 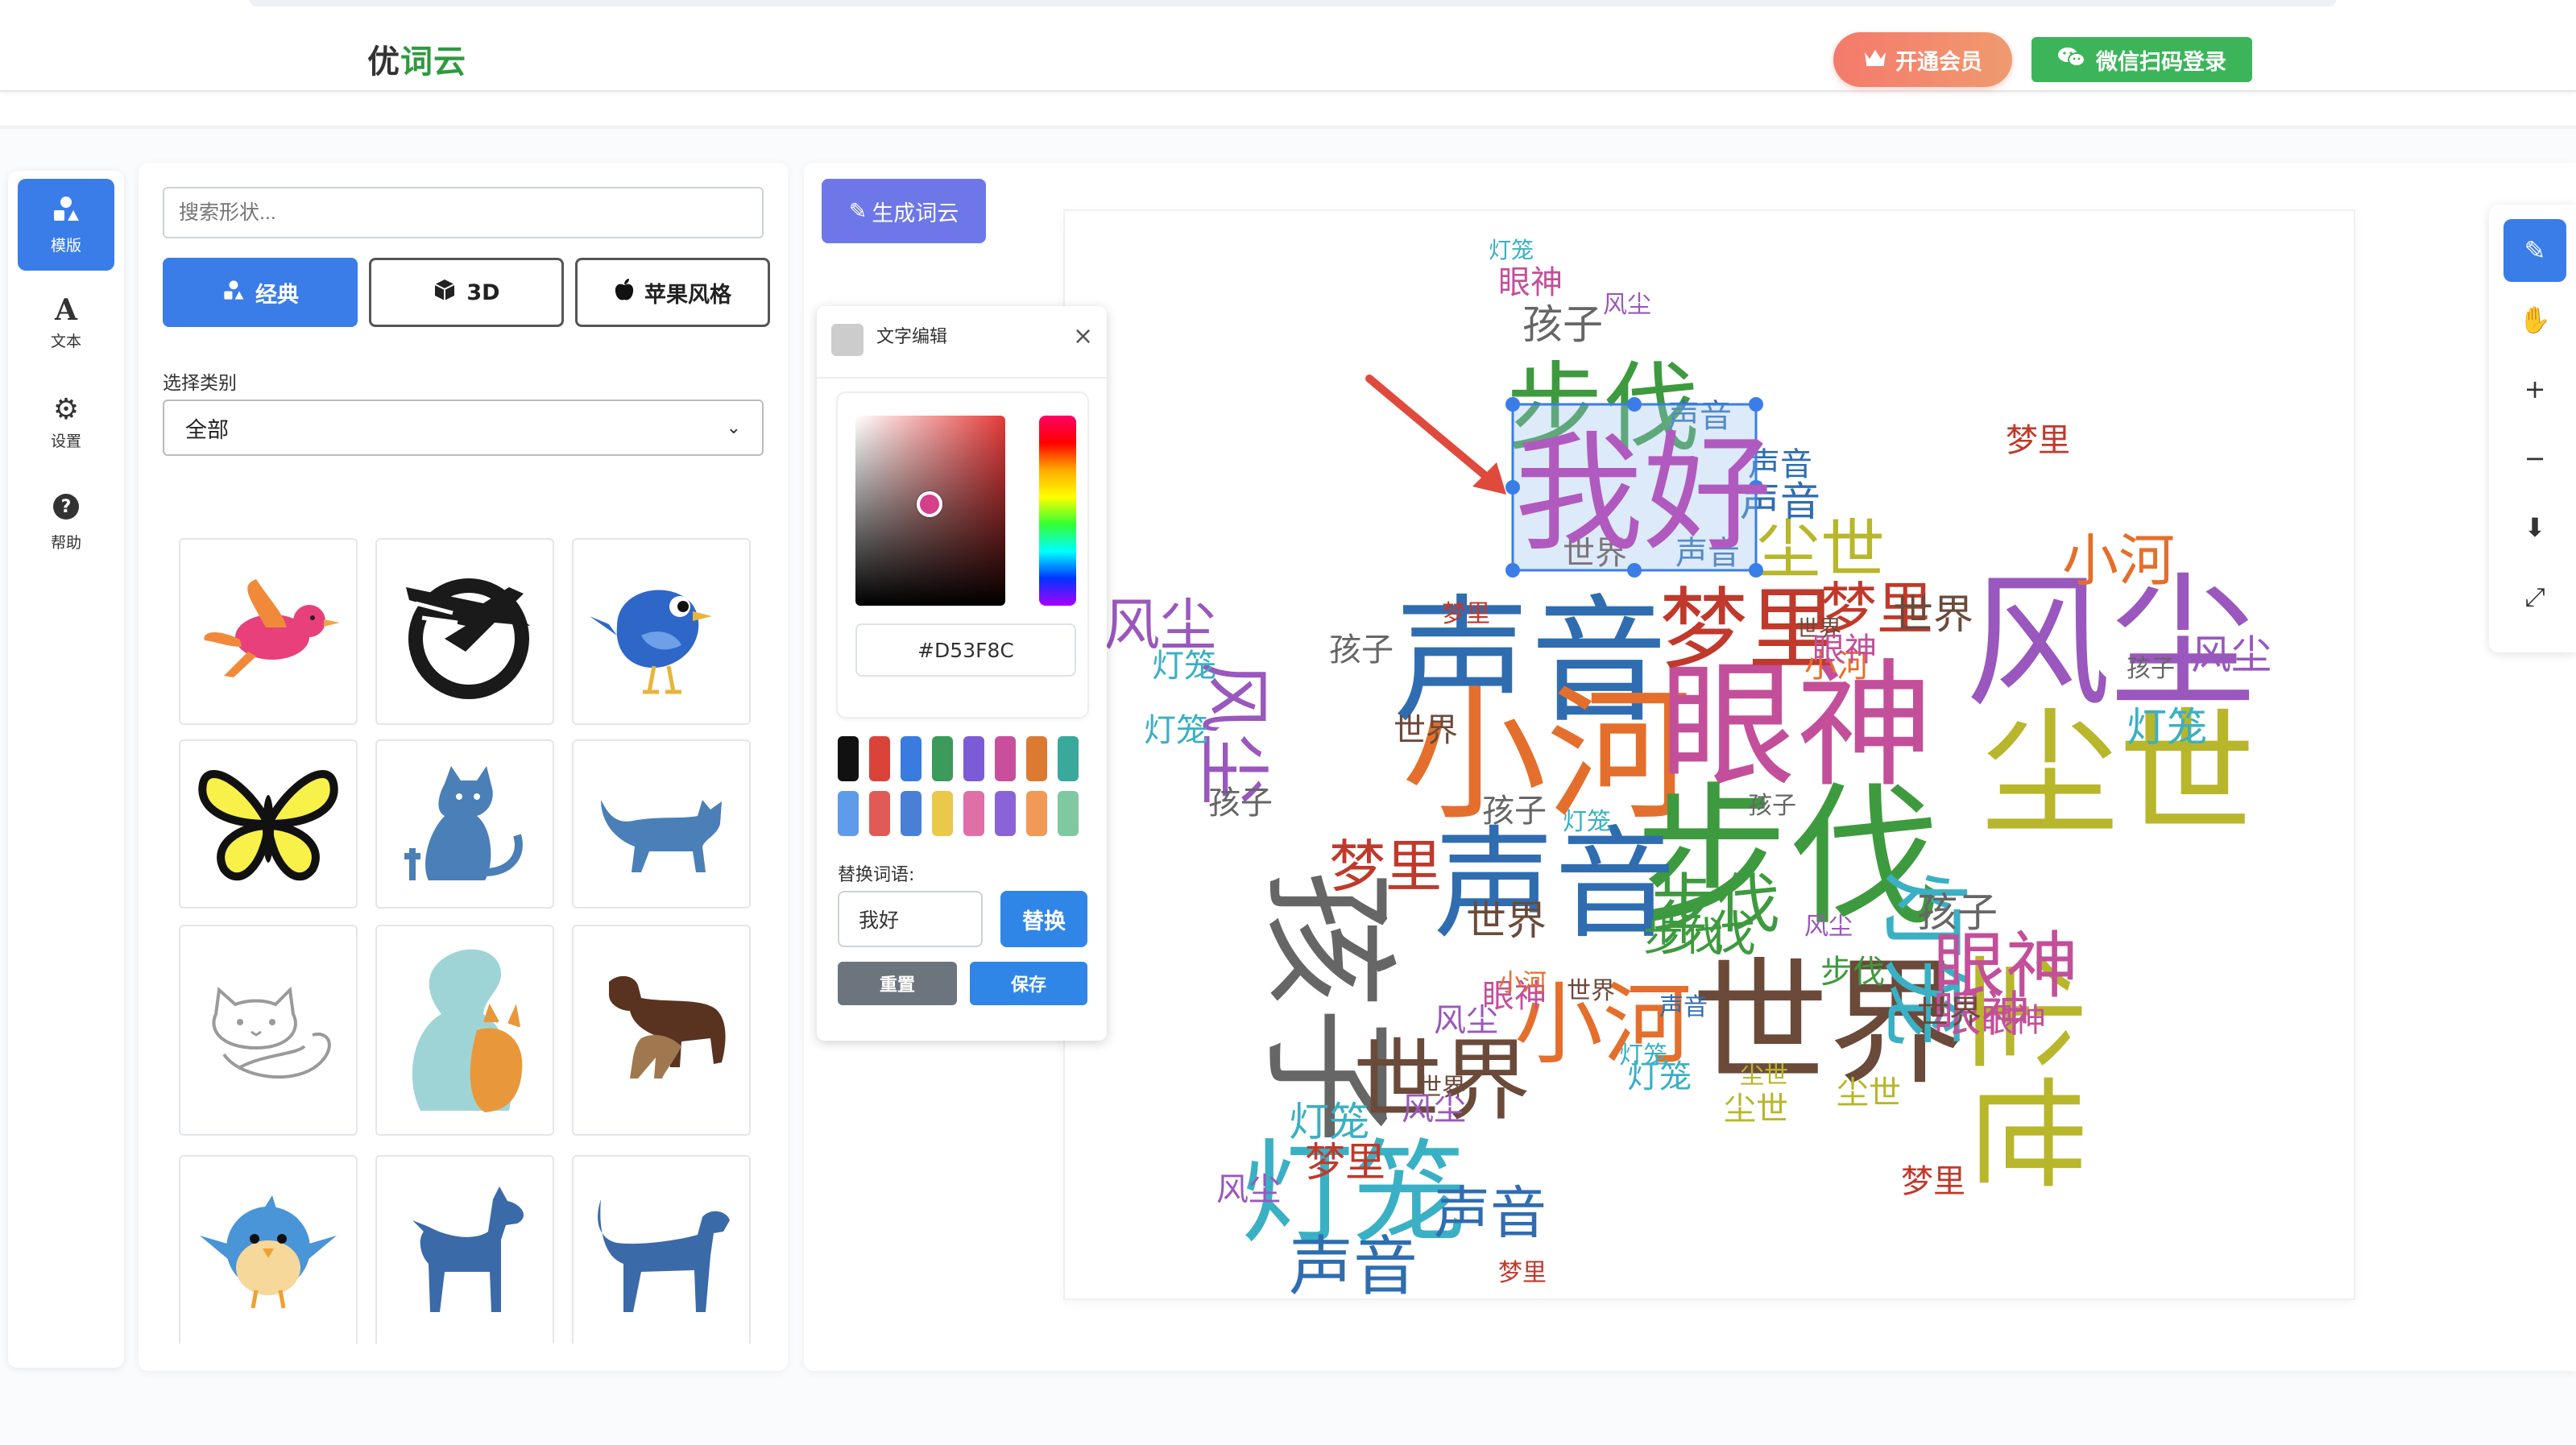 What do you see at coordinates (463, 428) in the screenshot?
I see `category-select: 全部 ⌄` at bounding box center [463, 428].